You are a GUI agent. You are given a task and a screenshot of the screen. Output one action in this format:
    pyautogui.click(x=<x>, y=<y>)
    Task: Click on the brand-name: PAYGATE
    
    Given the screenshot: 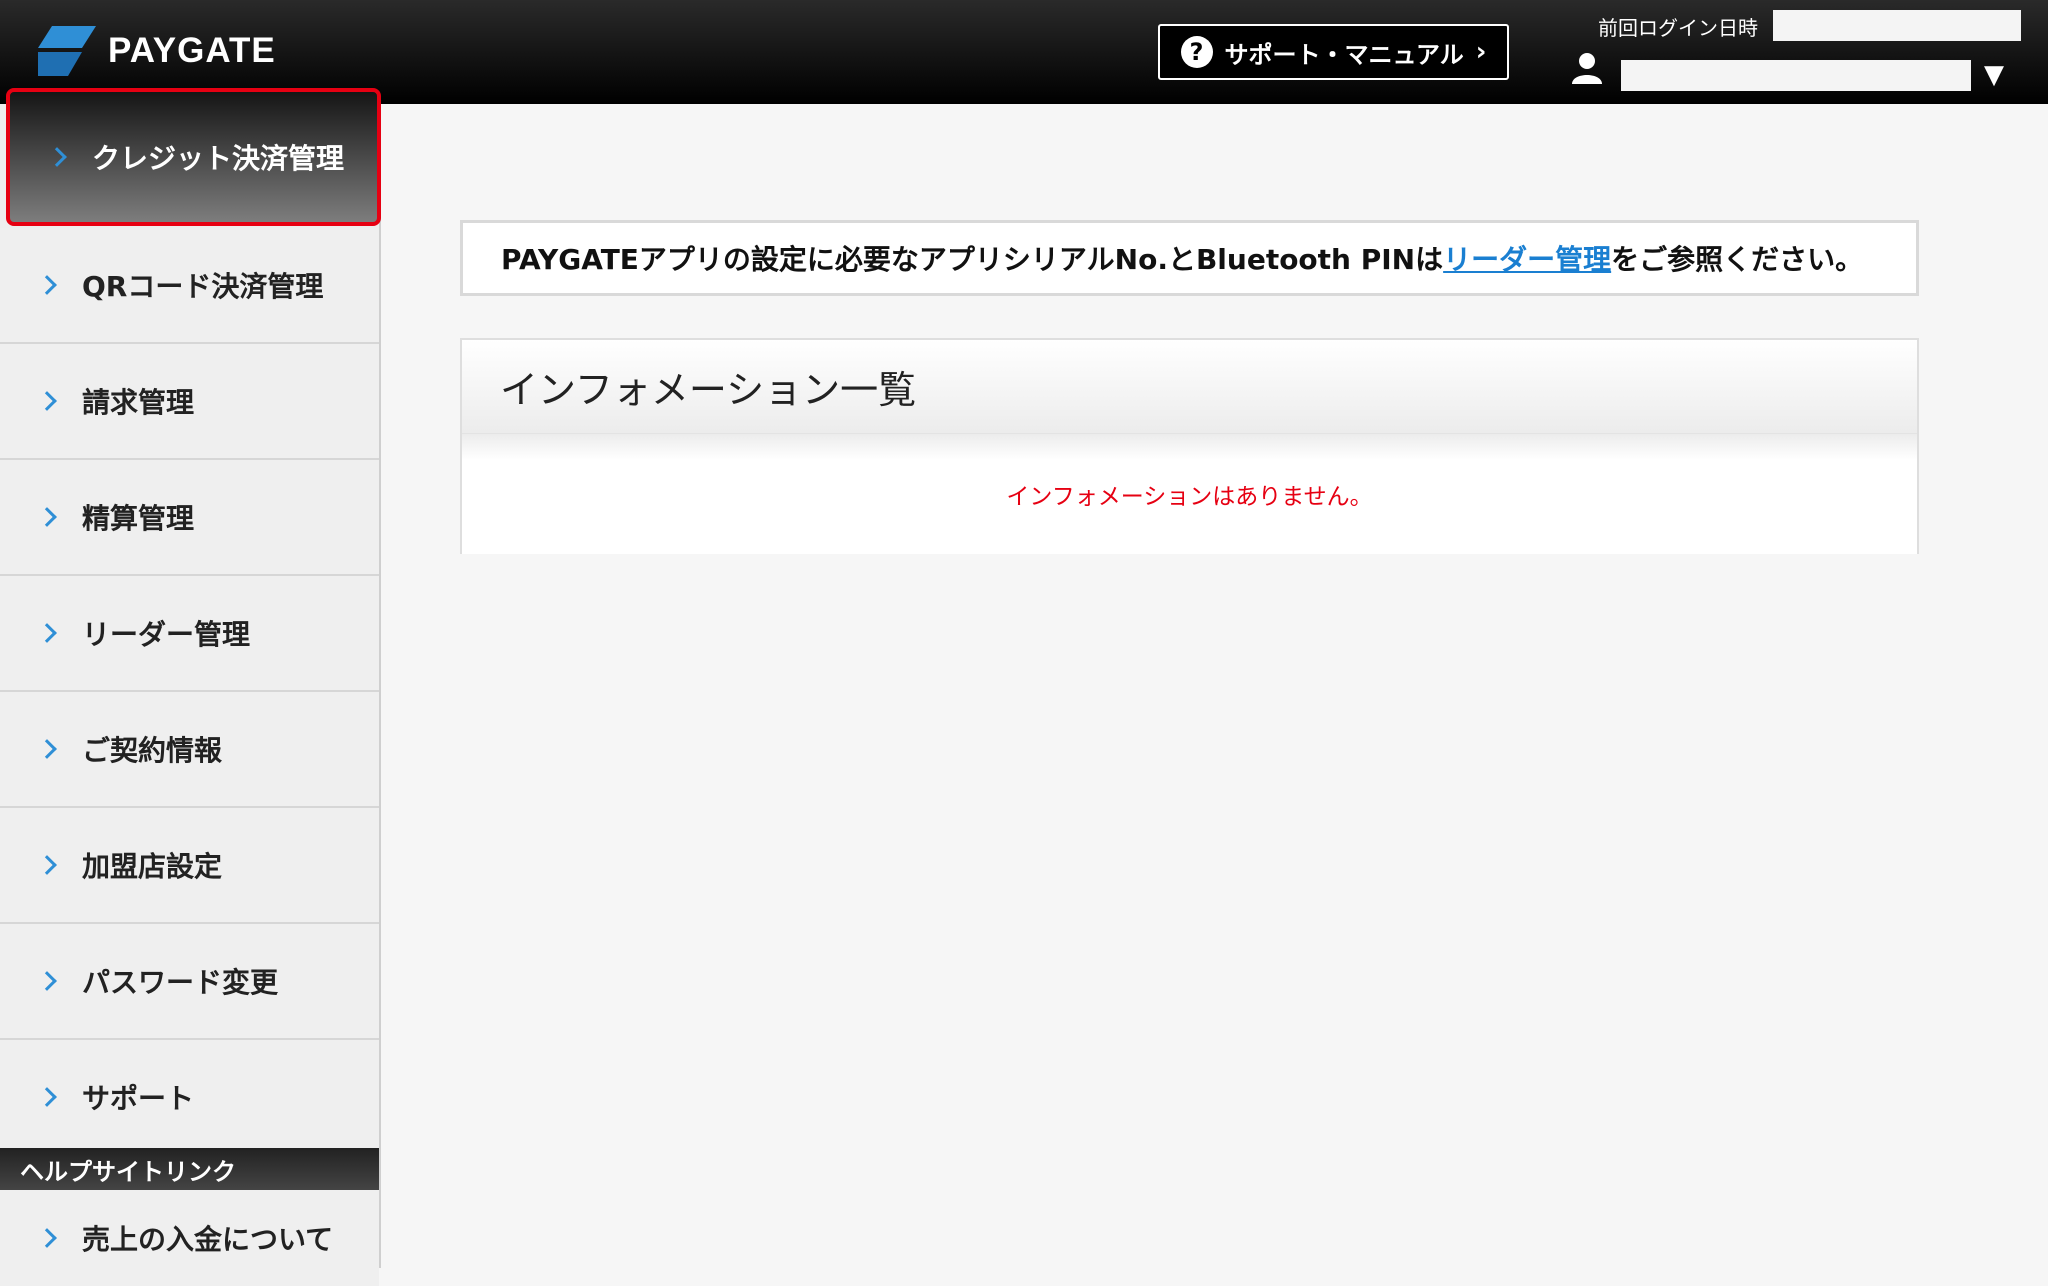 What is the action you would take?
    pyautogui.click(x=192, y=50)
    